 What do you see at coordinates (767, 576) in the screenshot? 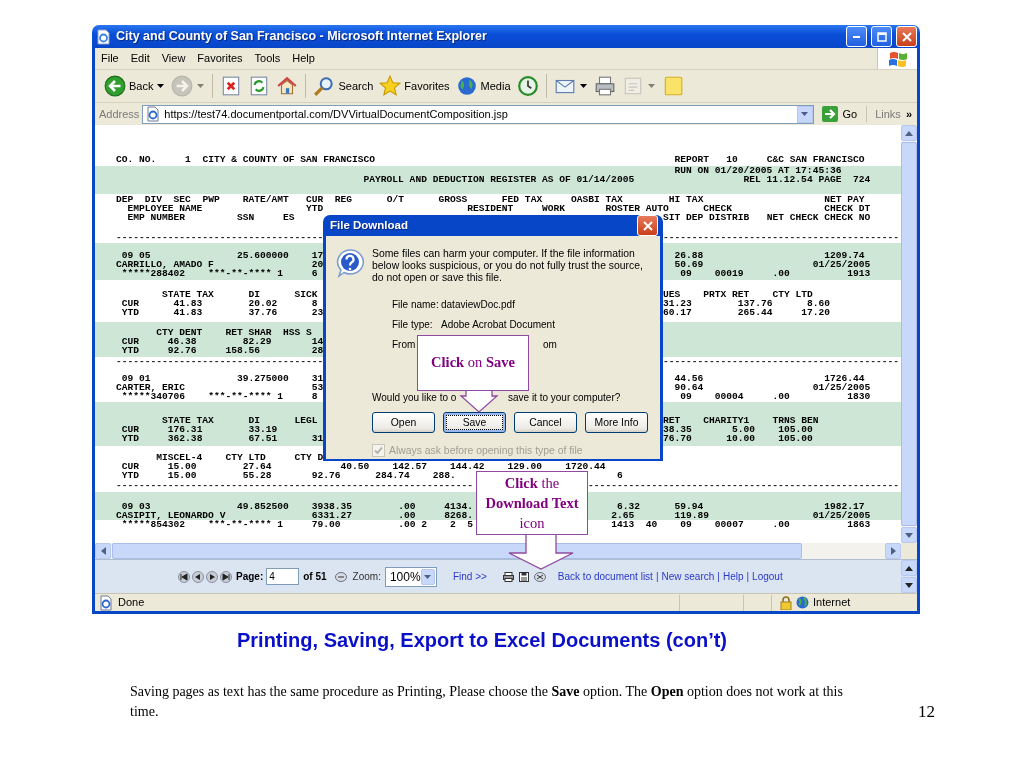
I see `nav-link: Logout` at bounding box center [767, 576].